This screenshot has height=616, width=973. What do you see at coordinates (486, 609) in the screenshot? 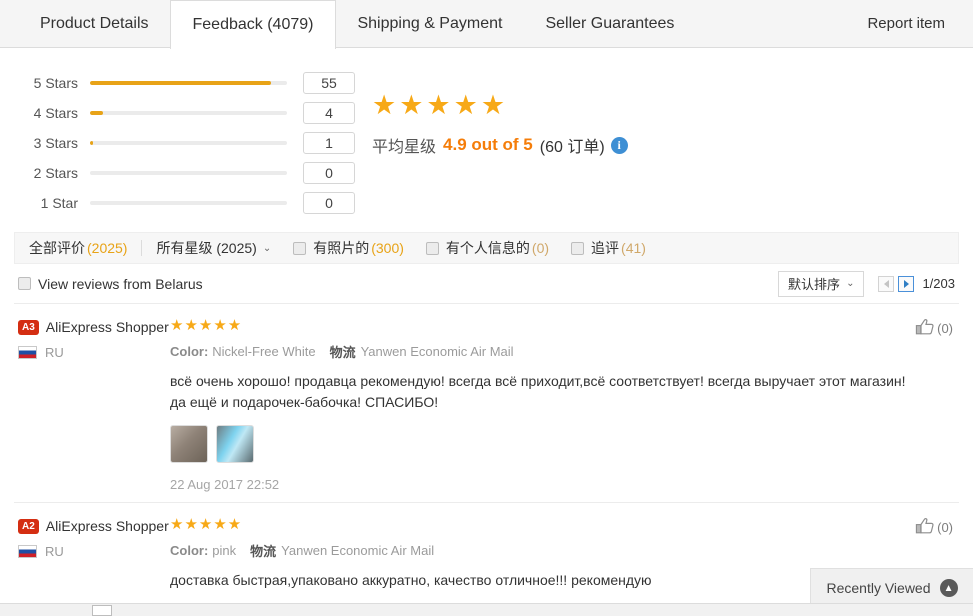
I see `horizontal-scrollbar` at bounding box center [486, 609].